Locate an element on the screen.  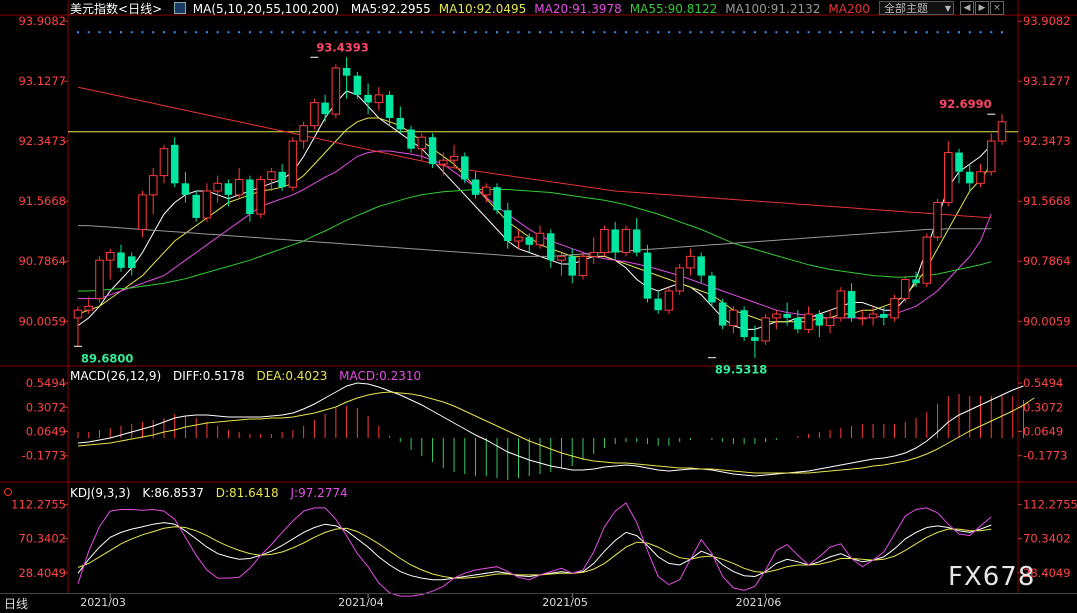
ma-value-0: MA5:92.2955 is located at coordinates (390, 9).